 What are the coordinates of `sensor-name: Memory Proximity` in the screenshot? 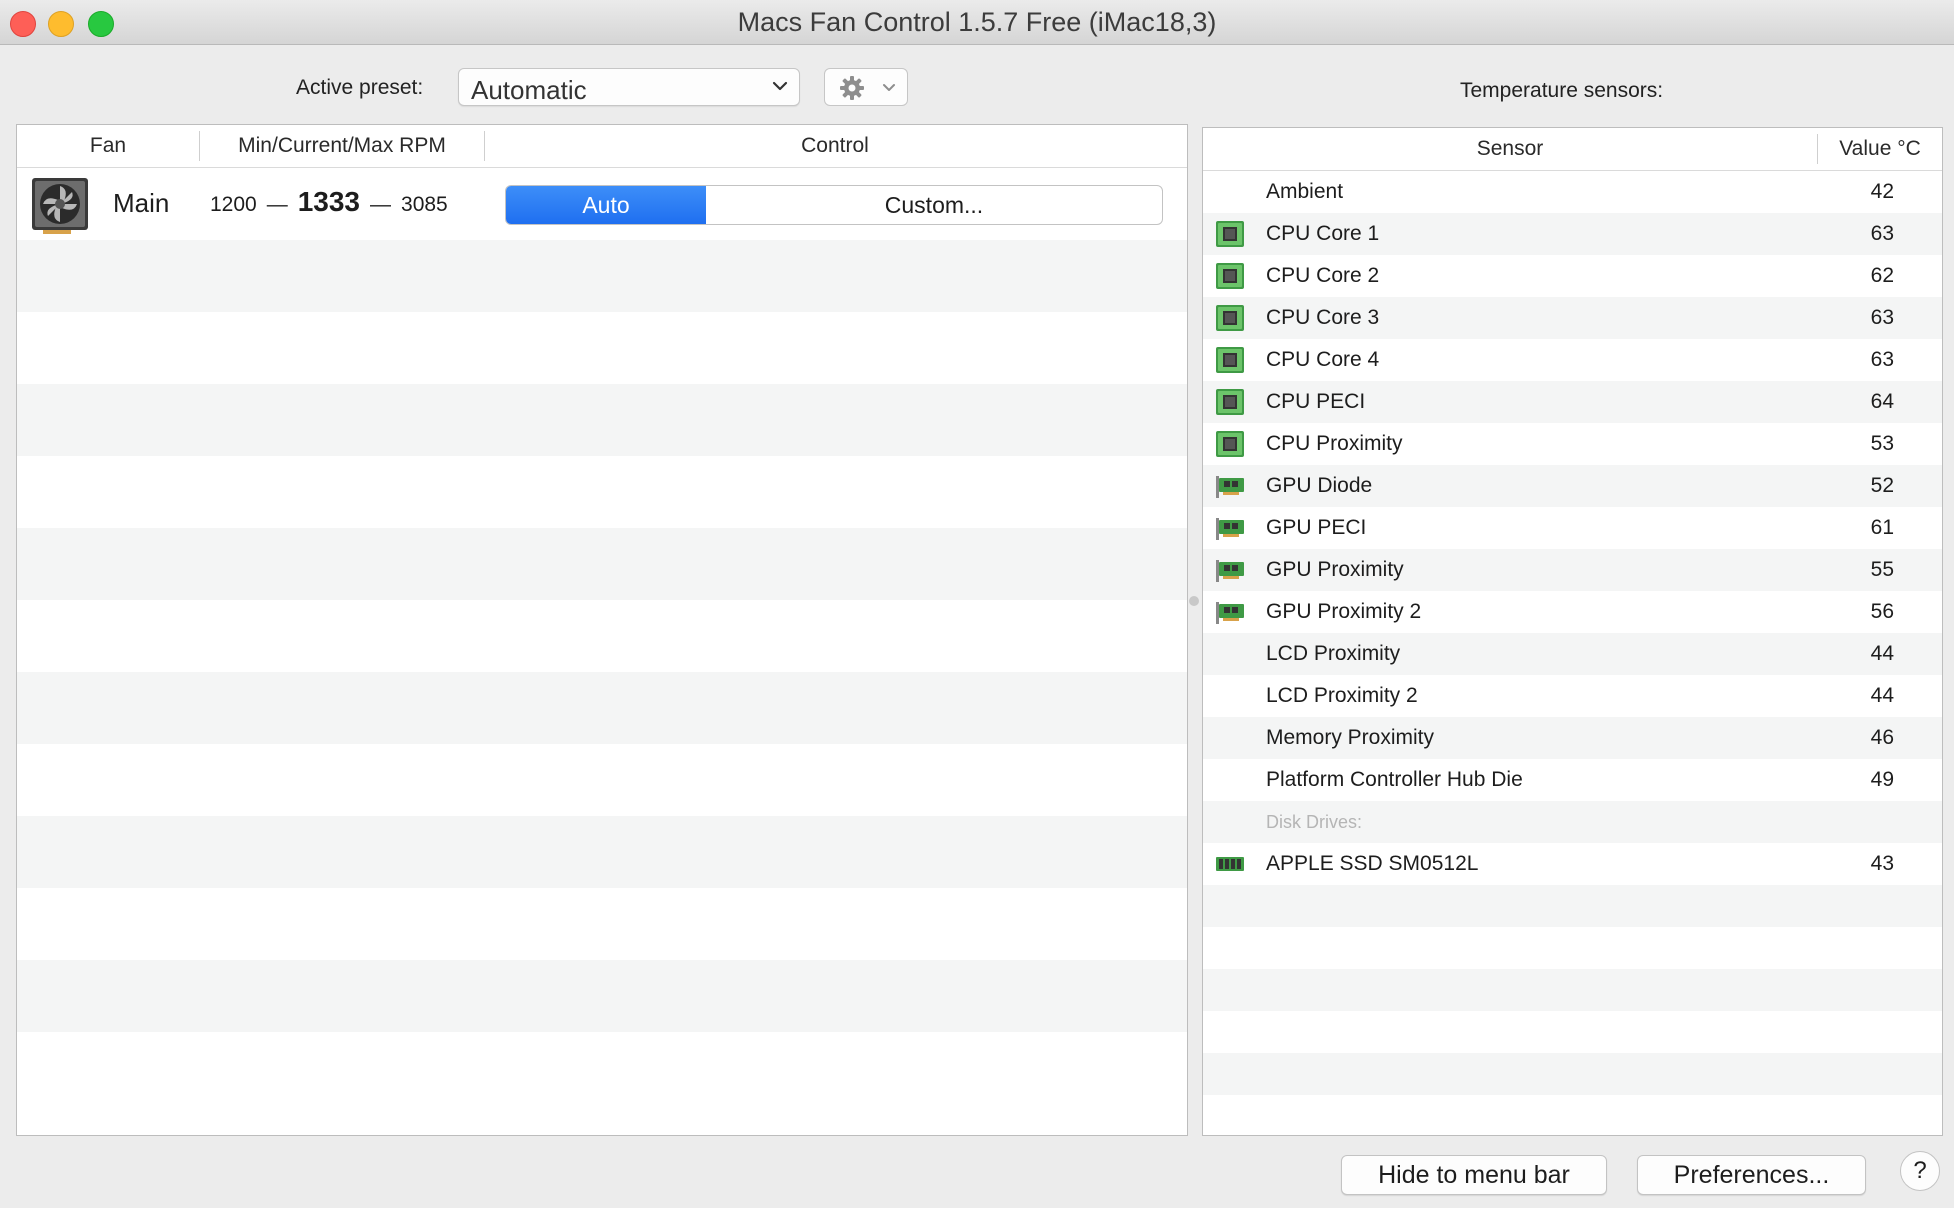 It's located at (1350, 737).